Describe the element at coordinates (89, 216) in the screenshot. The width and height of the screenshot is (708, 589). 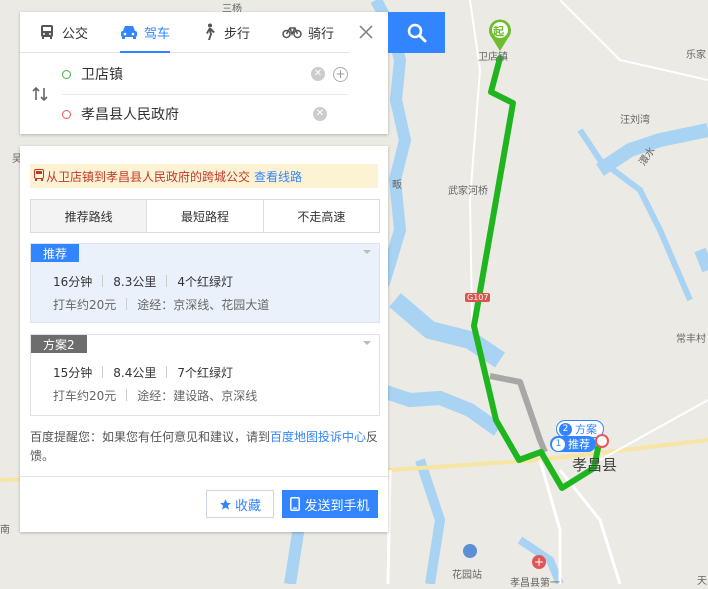
I see `tab-recommended: 推荐路线` at that location.